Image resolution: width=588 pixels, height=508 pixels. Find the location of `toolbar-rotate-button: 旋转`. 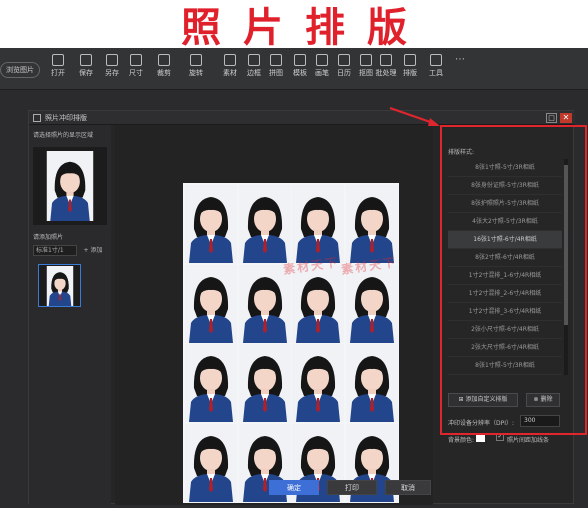

toolbar-rotate-button: 旋转 is located at coordinates (196, 70).